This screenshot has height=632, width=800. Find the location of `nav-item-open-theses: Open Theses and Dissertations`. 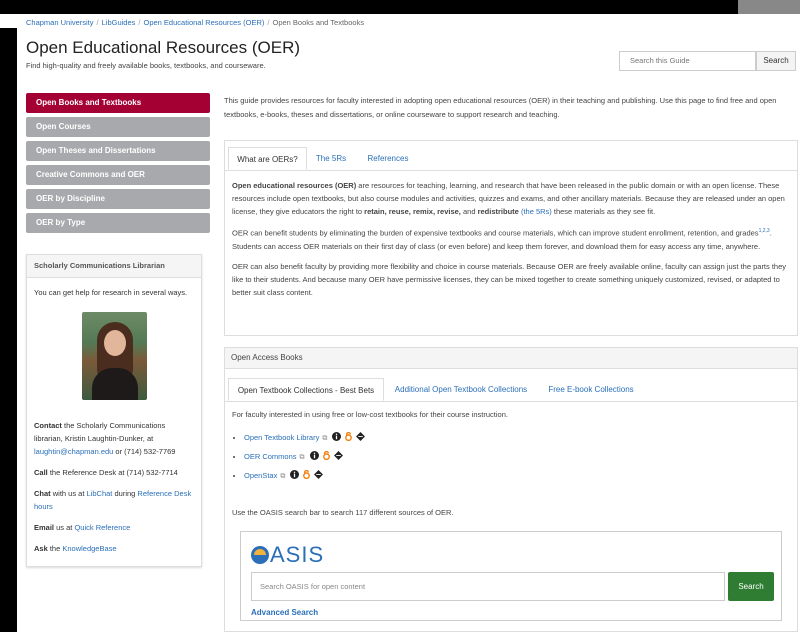

nav-item-open-theses: Open Theses and Dissertations is located at coordinates (118, 151).